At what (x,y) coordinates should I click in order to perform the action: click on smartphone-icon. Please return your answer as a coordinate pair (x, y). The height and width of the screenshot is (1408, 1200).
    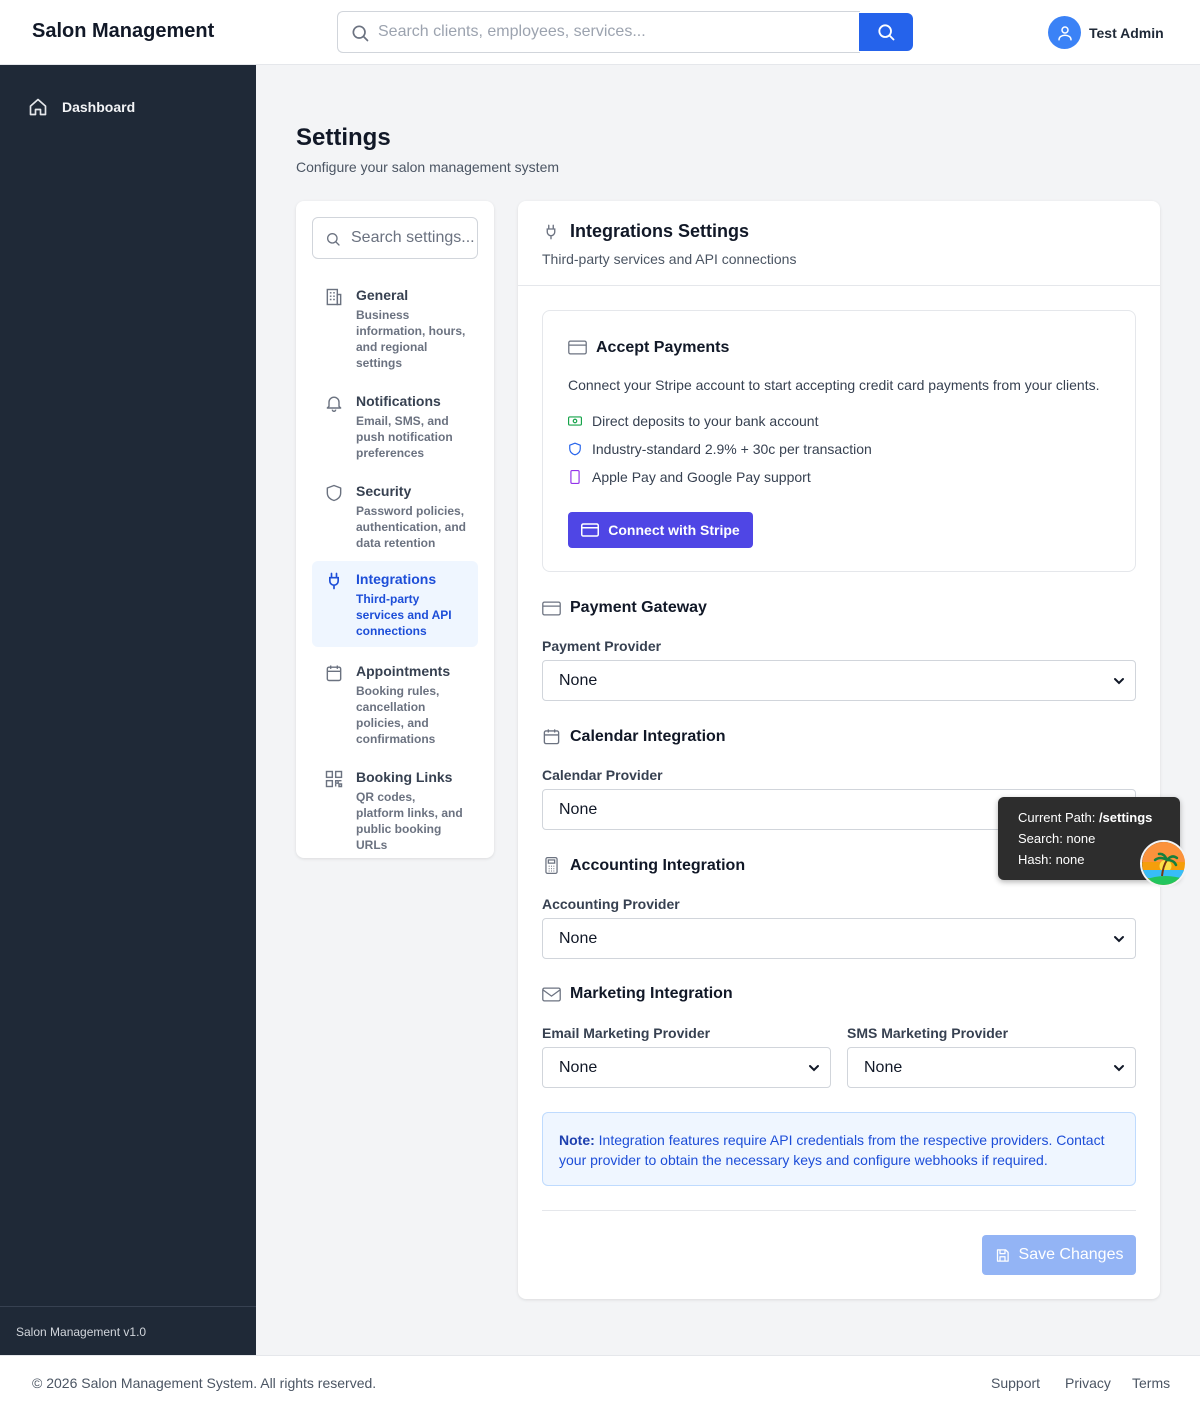
    Looking at the image, I should click on (575, 477).